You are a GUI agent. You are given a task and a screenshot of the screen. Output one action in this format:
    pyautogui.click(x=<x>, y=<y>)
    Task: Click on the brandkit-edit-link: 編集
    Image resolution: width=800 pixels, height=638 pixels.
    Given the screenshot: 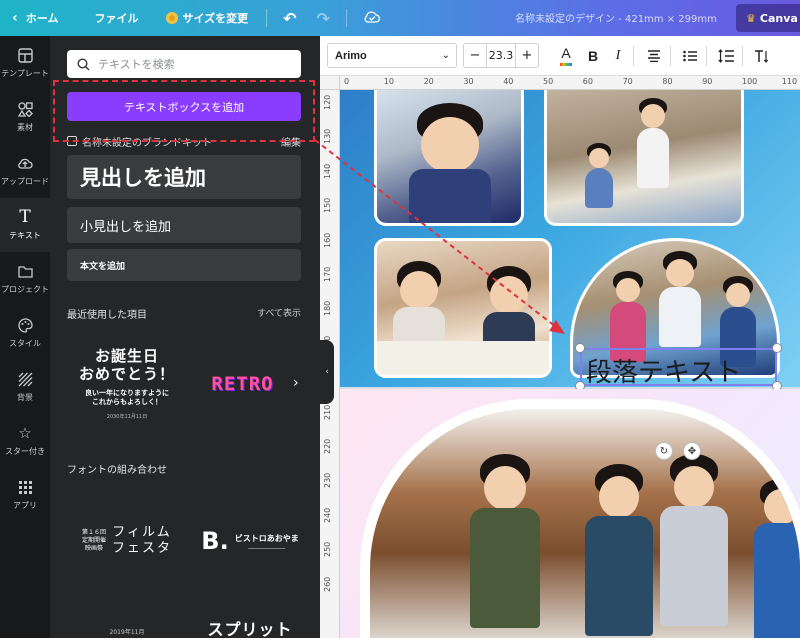 What is the action you would take?
    pyautogui.click(x=291, y=141)
    